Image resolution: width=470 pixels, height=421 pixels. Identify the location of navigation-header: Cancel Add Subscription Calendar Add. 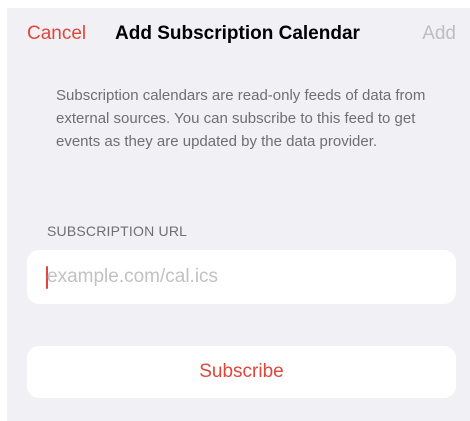
(238, 35).